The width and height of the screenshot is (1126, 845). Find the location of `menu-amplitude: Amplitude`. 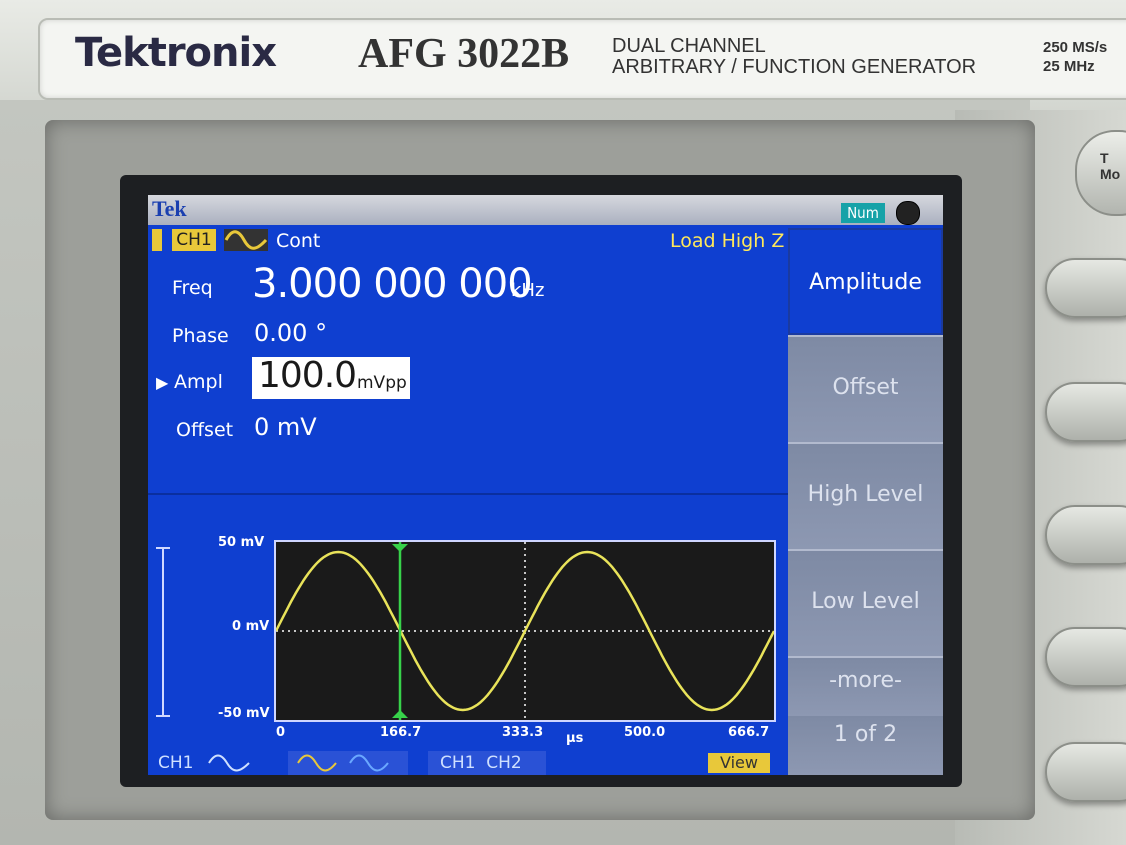

menu-amplitude: Amplitude is located at coordinates (865, 281).